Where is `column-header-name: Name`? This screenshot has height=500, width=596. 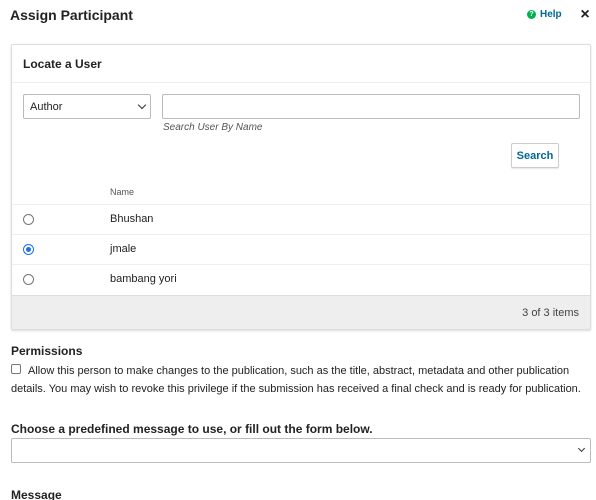
column-header-name: Name is located at coordinates (122, 192).